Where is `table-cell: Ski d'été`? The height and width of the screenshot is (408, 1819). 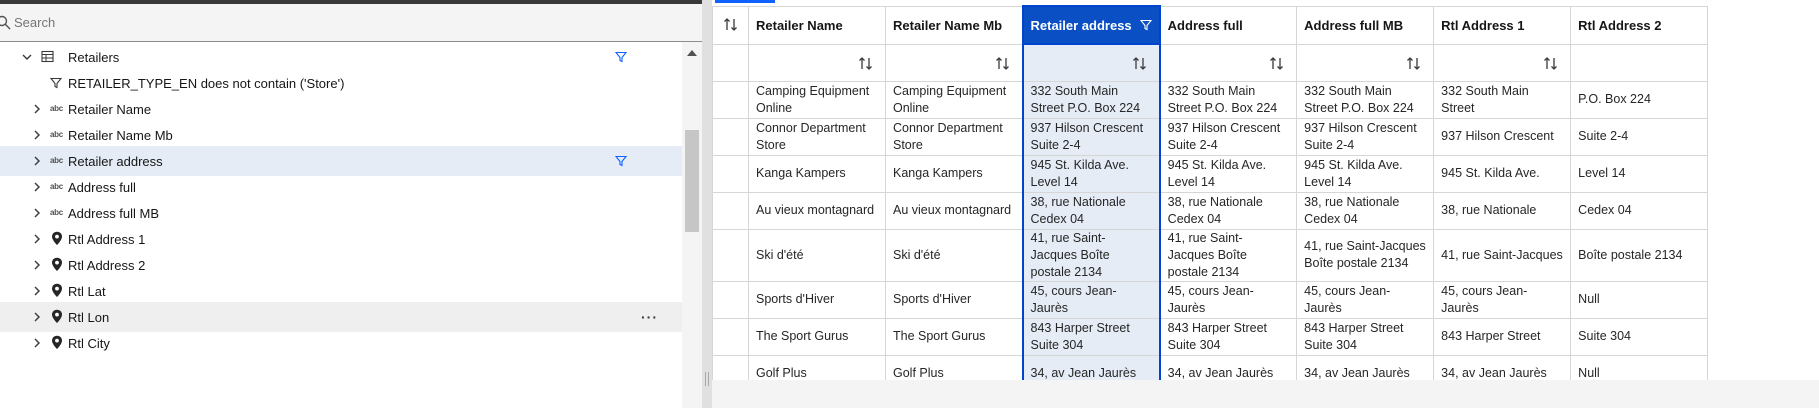 table-cell: Ski d'été is located at coordinates (954, 255).